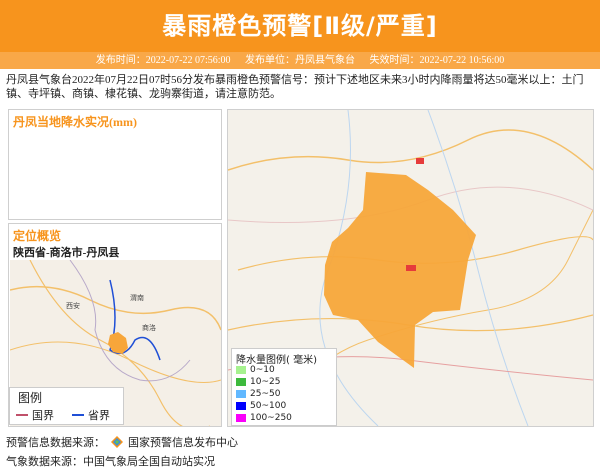 The height and width of the screenshot is (471, 600). What do you see at coordinates (66, 253) in the screenshot?
I see `region-name: 陕西省-商洛市-丹凤县` at bounding box center [66, 253].